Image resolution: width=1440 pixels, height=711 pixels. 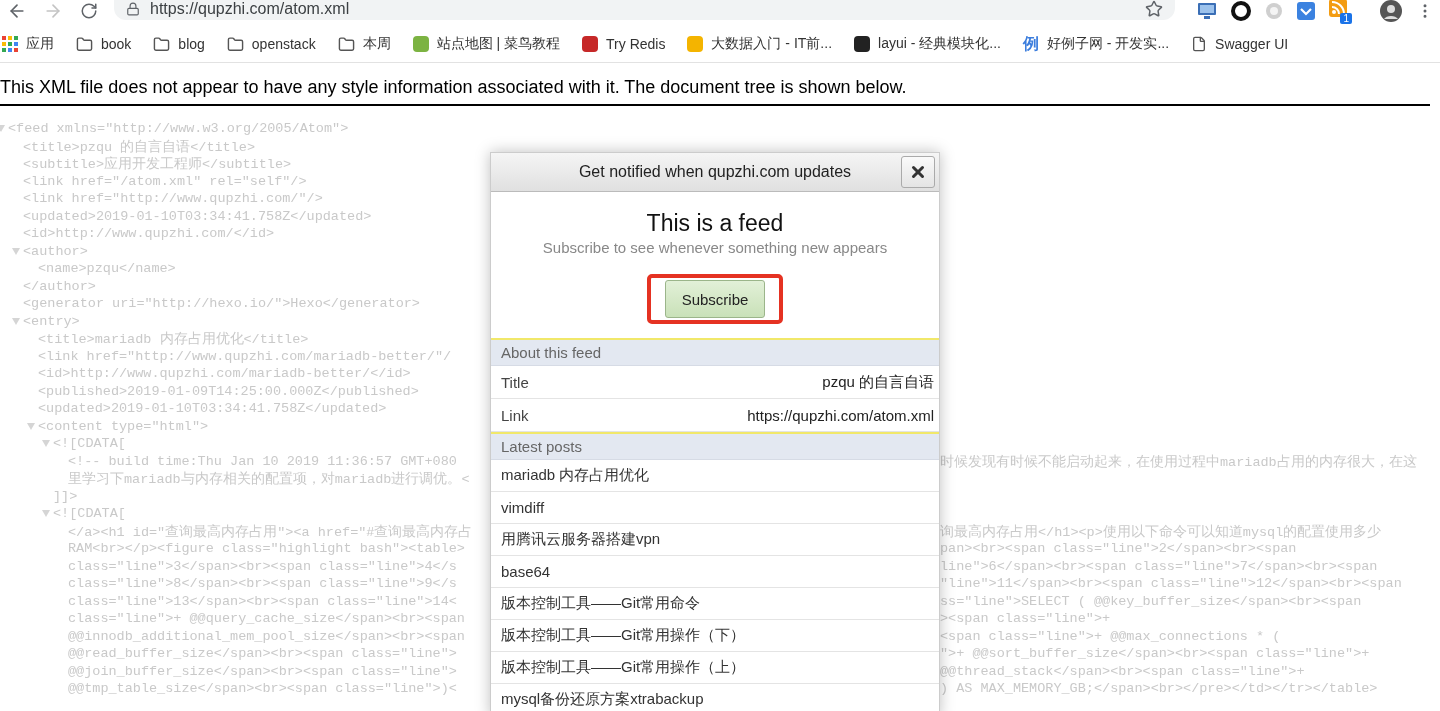 I want to click on feed-subheading: Subscribe to see whenever something new appears, so click(x=715, y=247).